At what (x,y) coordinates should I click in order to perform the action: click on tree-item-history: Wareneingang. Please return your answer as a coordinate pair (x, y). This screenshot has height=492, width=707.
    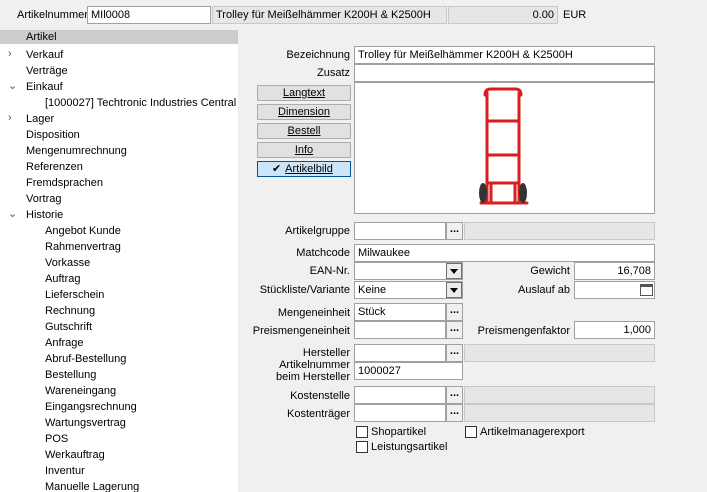
    Looking at the image, I should click on (80, 391).